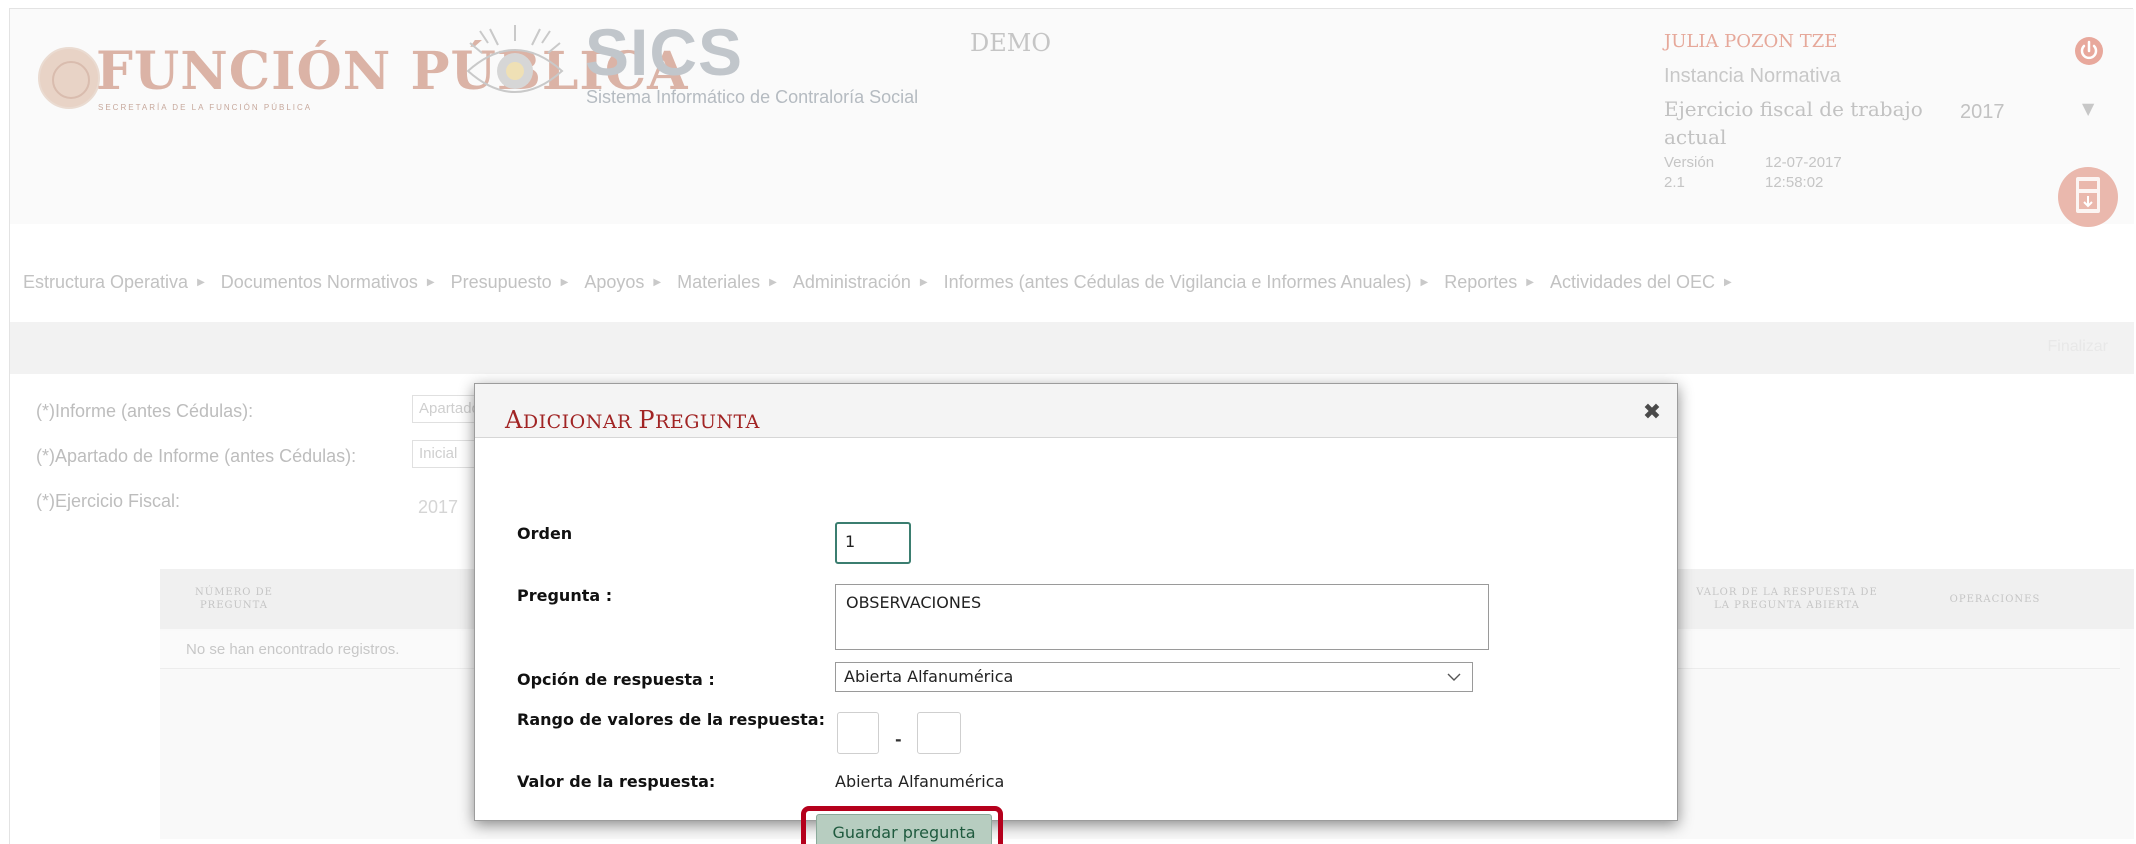 The width and height of the screenshot is (2136, 844). What do you see at coordinates (1652, 413) in the screenshot?
I see `close-icon: ✖` at bounding box center [1652, 413].